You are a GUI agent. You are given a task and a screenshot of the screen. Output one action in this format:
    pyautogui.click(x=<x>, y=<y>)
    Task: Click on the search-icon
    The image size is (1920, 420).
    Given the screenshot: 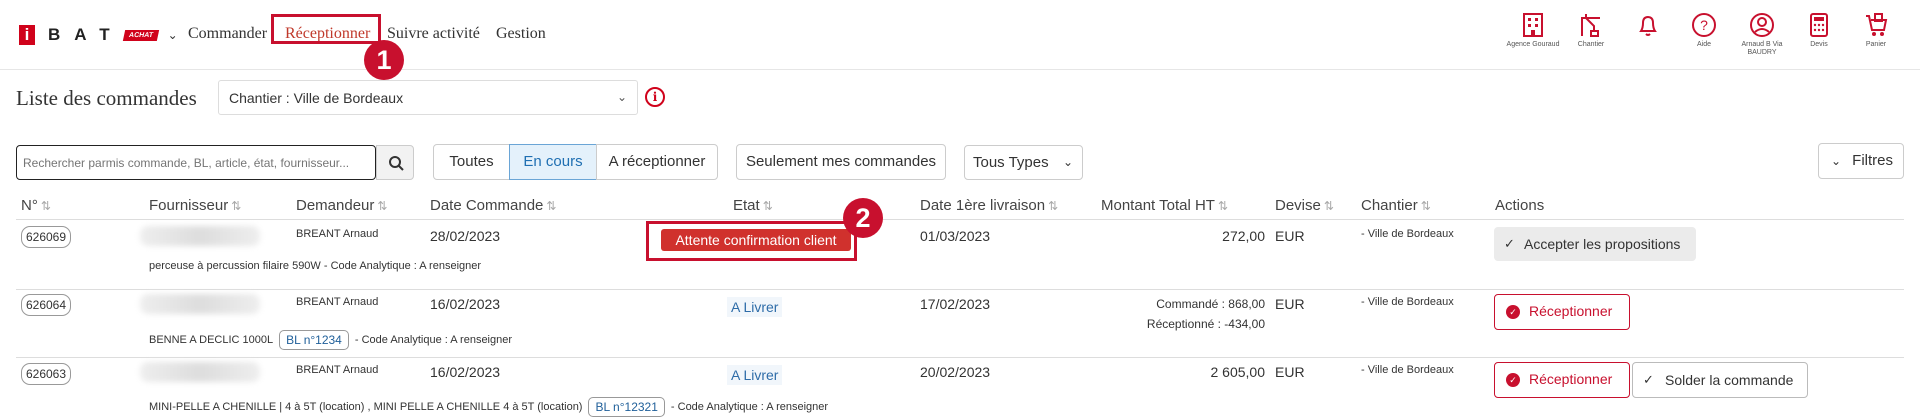 What is the action you would take?
    pyautogui.click(x=396, y=163)
    